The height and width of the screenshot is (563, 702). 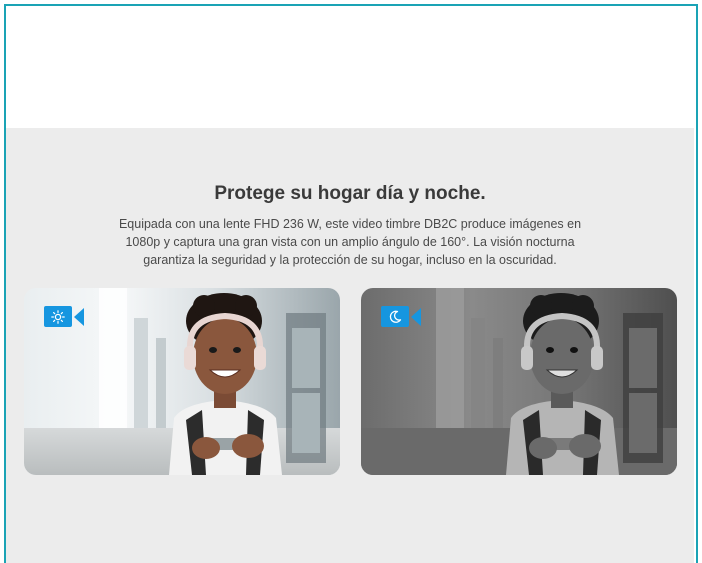 What do you see at coordinates (350, 193) in the screenshot?
I see `feature-title: Protege su hogar día y noche.` at bounding box center [350, 193].